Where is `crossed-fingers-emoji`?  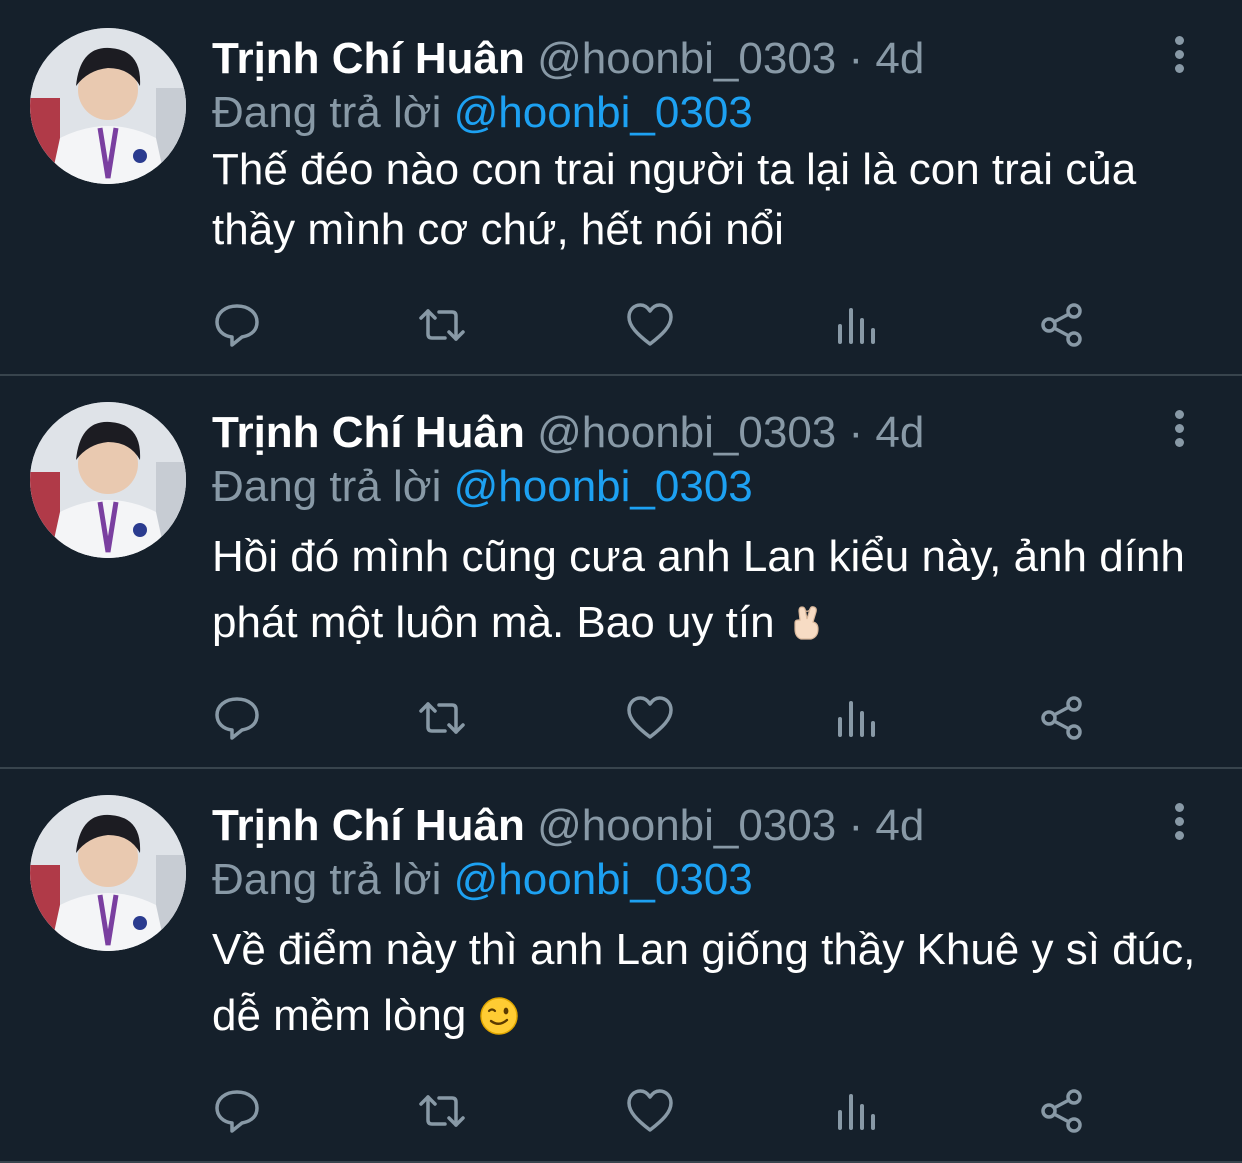
crossed-fingers-emoji is located at coordinates (807, 618).